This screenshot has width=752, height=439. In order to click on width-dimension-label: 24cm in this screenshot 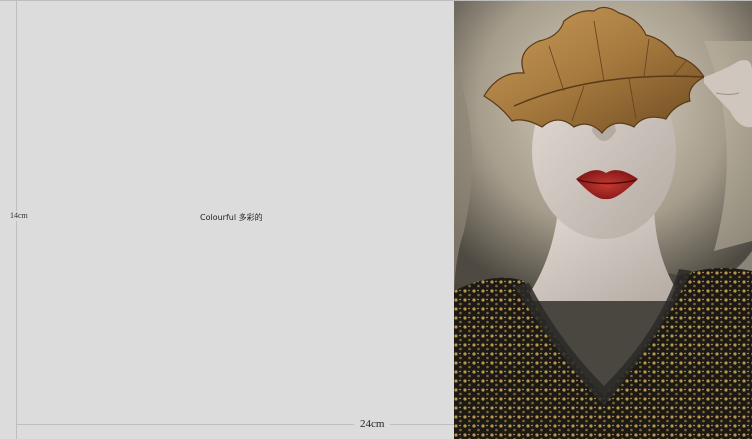, I will do `click(372, 424)`.